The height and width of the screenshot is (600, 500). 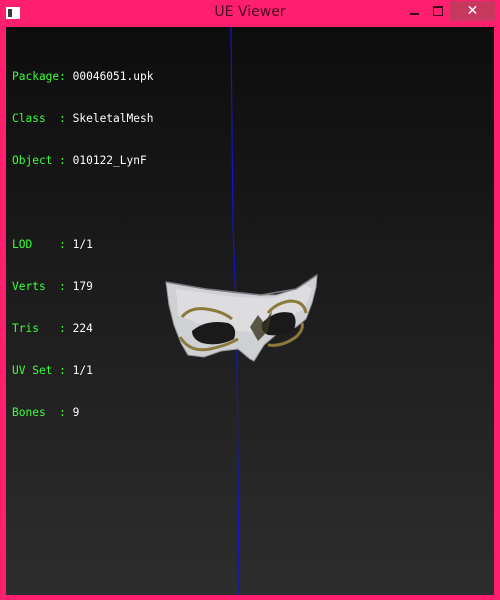 I want to click on minimize-icon, so click(x=414, y=14).